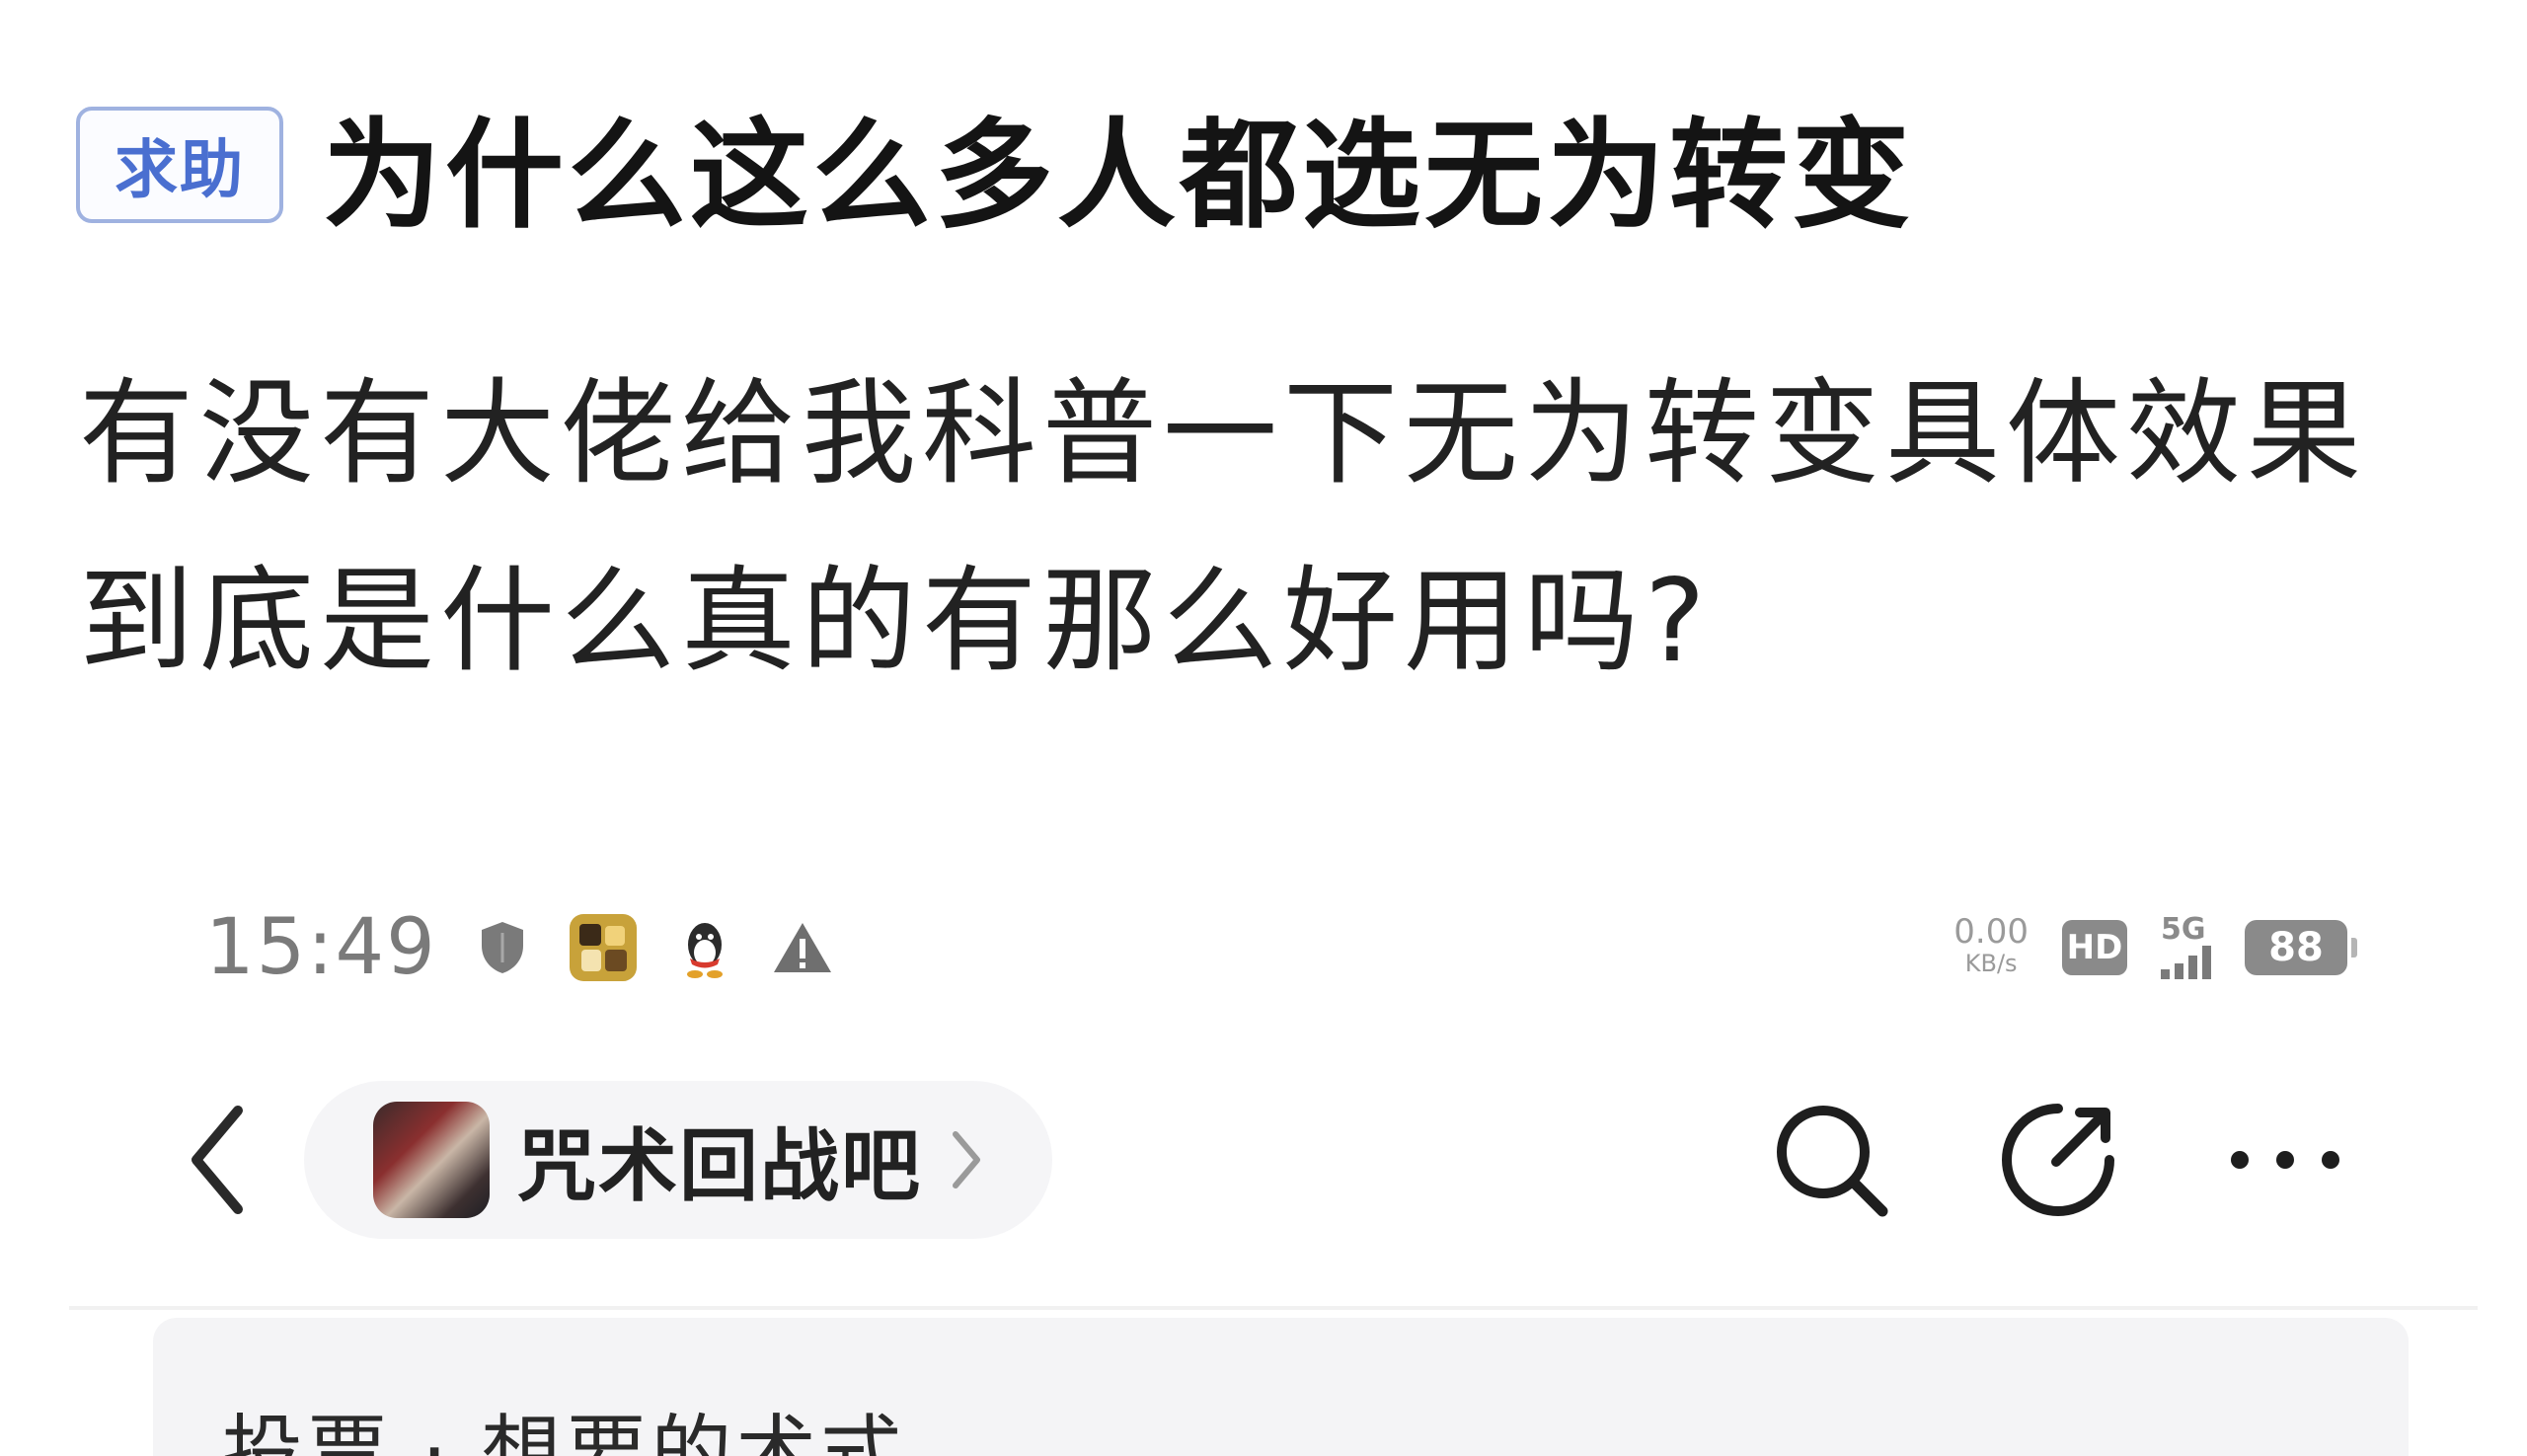 The image size is (2527, 1456). What do you see at coordinates (1991, 932) in the screenshot?
I see `network-speed-value: 0.00` at bounding box center [1991, 932].